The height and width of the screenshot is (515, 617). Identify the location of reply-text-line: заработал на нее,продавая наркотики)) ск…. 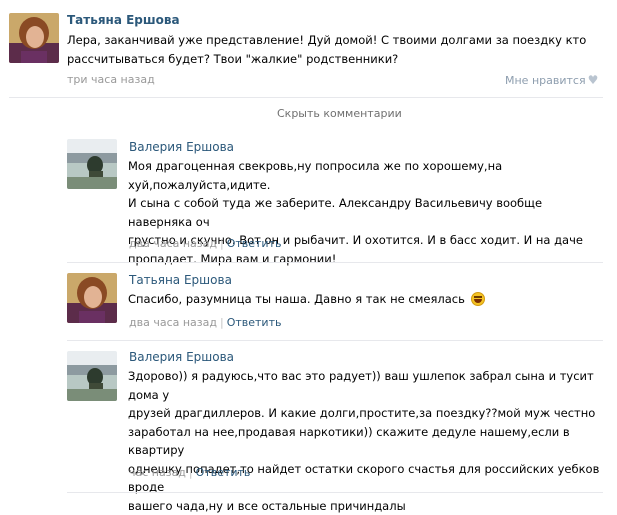
(368, 441).